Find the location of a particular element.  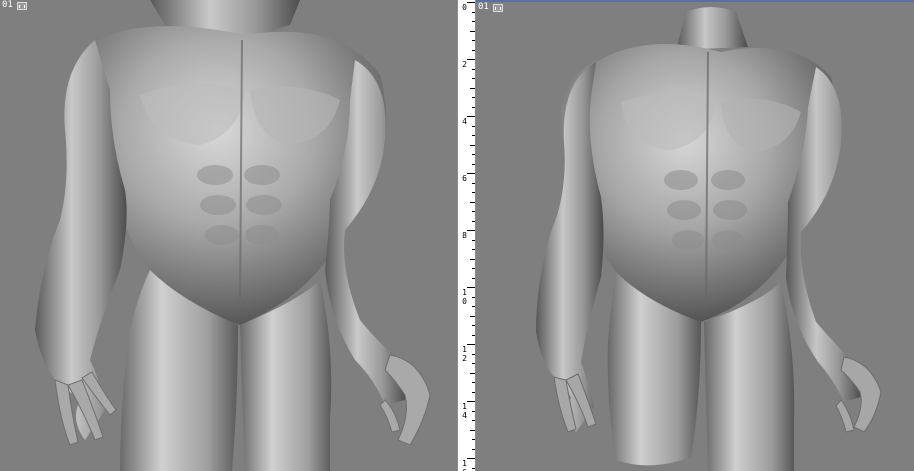

viewport-left-label: 01 is located at coordinates (7, 5).